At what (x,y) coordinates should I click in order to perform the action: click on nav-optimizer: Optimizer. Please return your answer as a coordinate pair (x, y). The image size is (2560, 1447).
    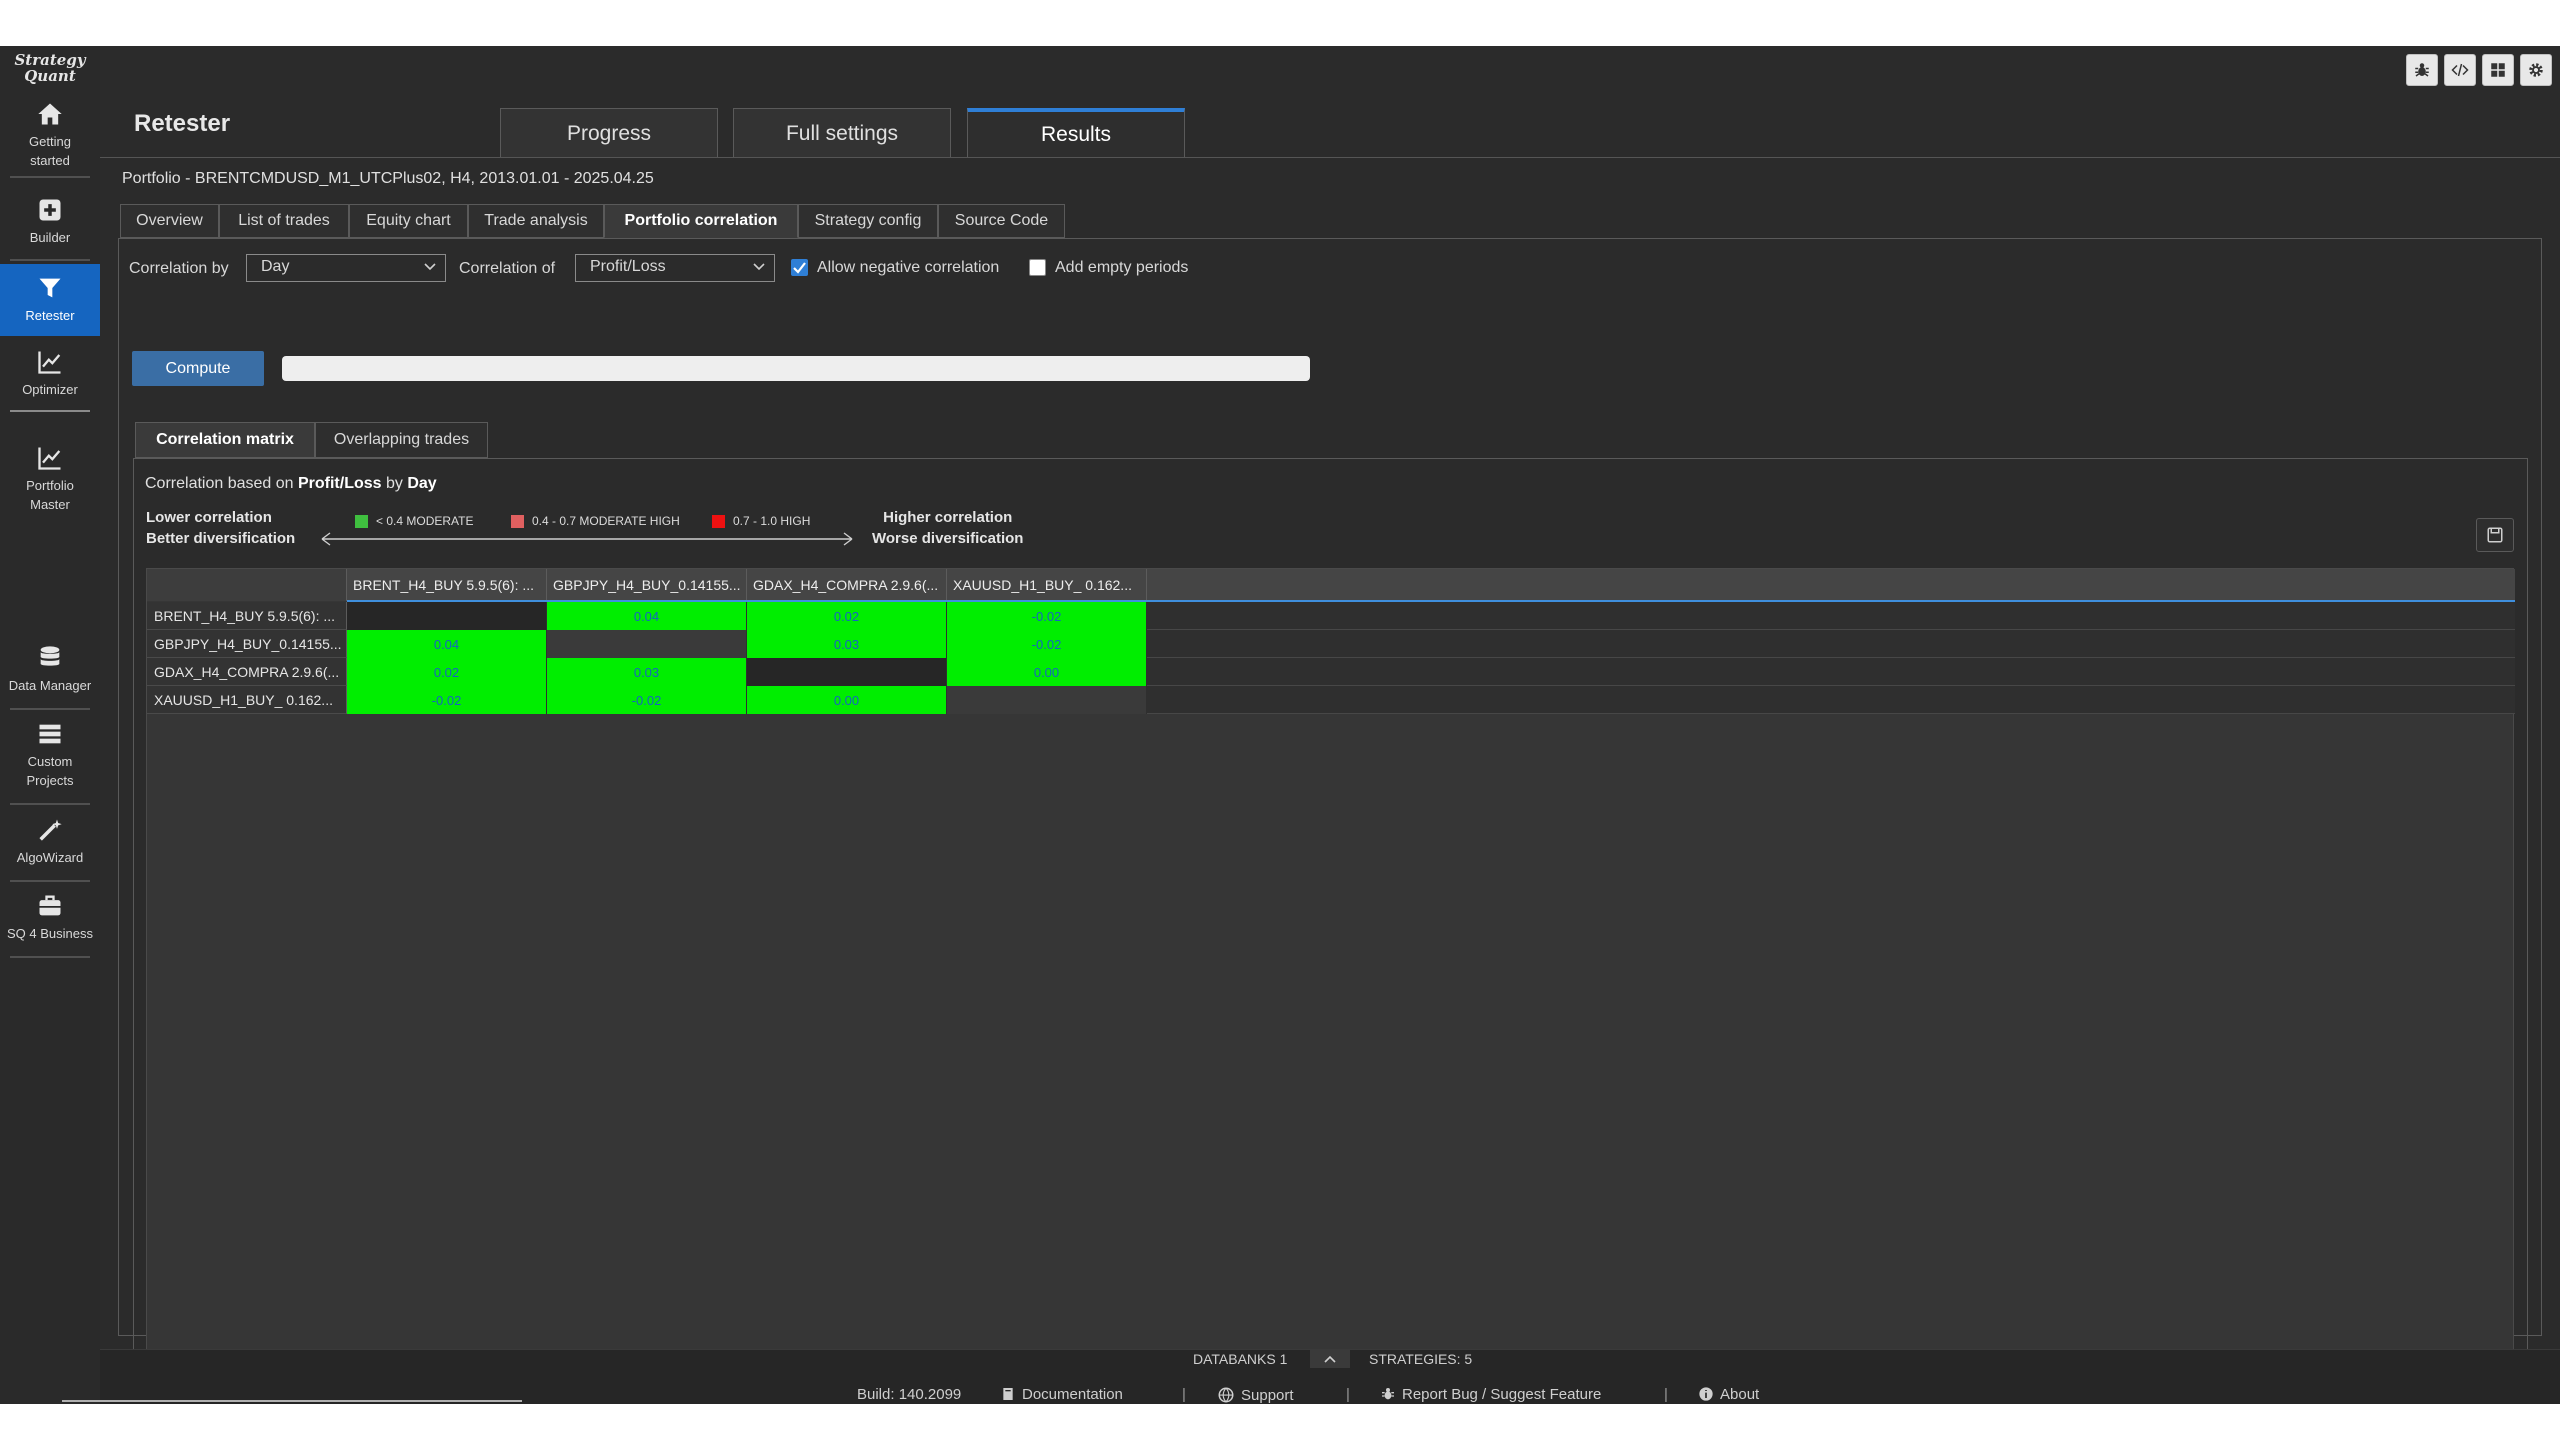
    Looking at the image, I should click on (50, 378).